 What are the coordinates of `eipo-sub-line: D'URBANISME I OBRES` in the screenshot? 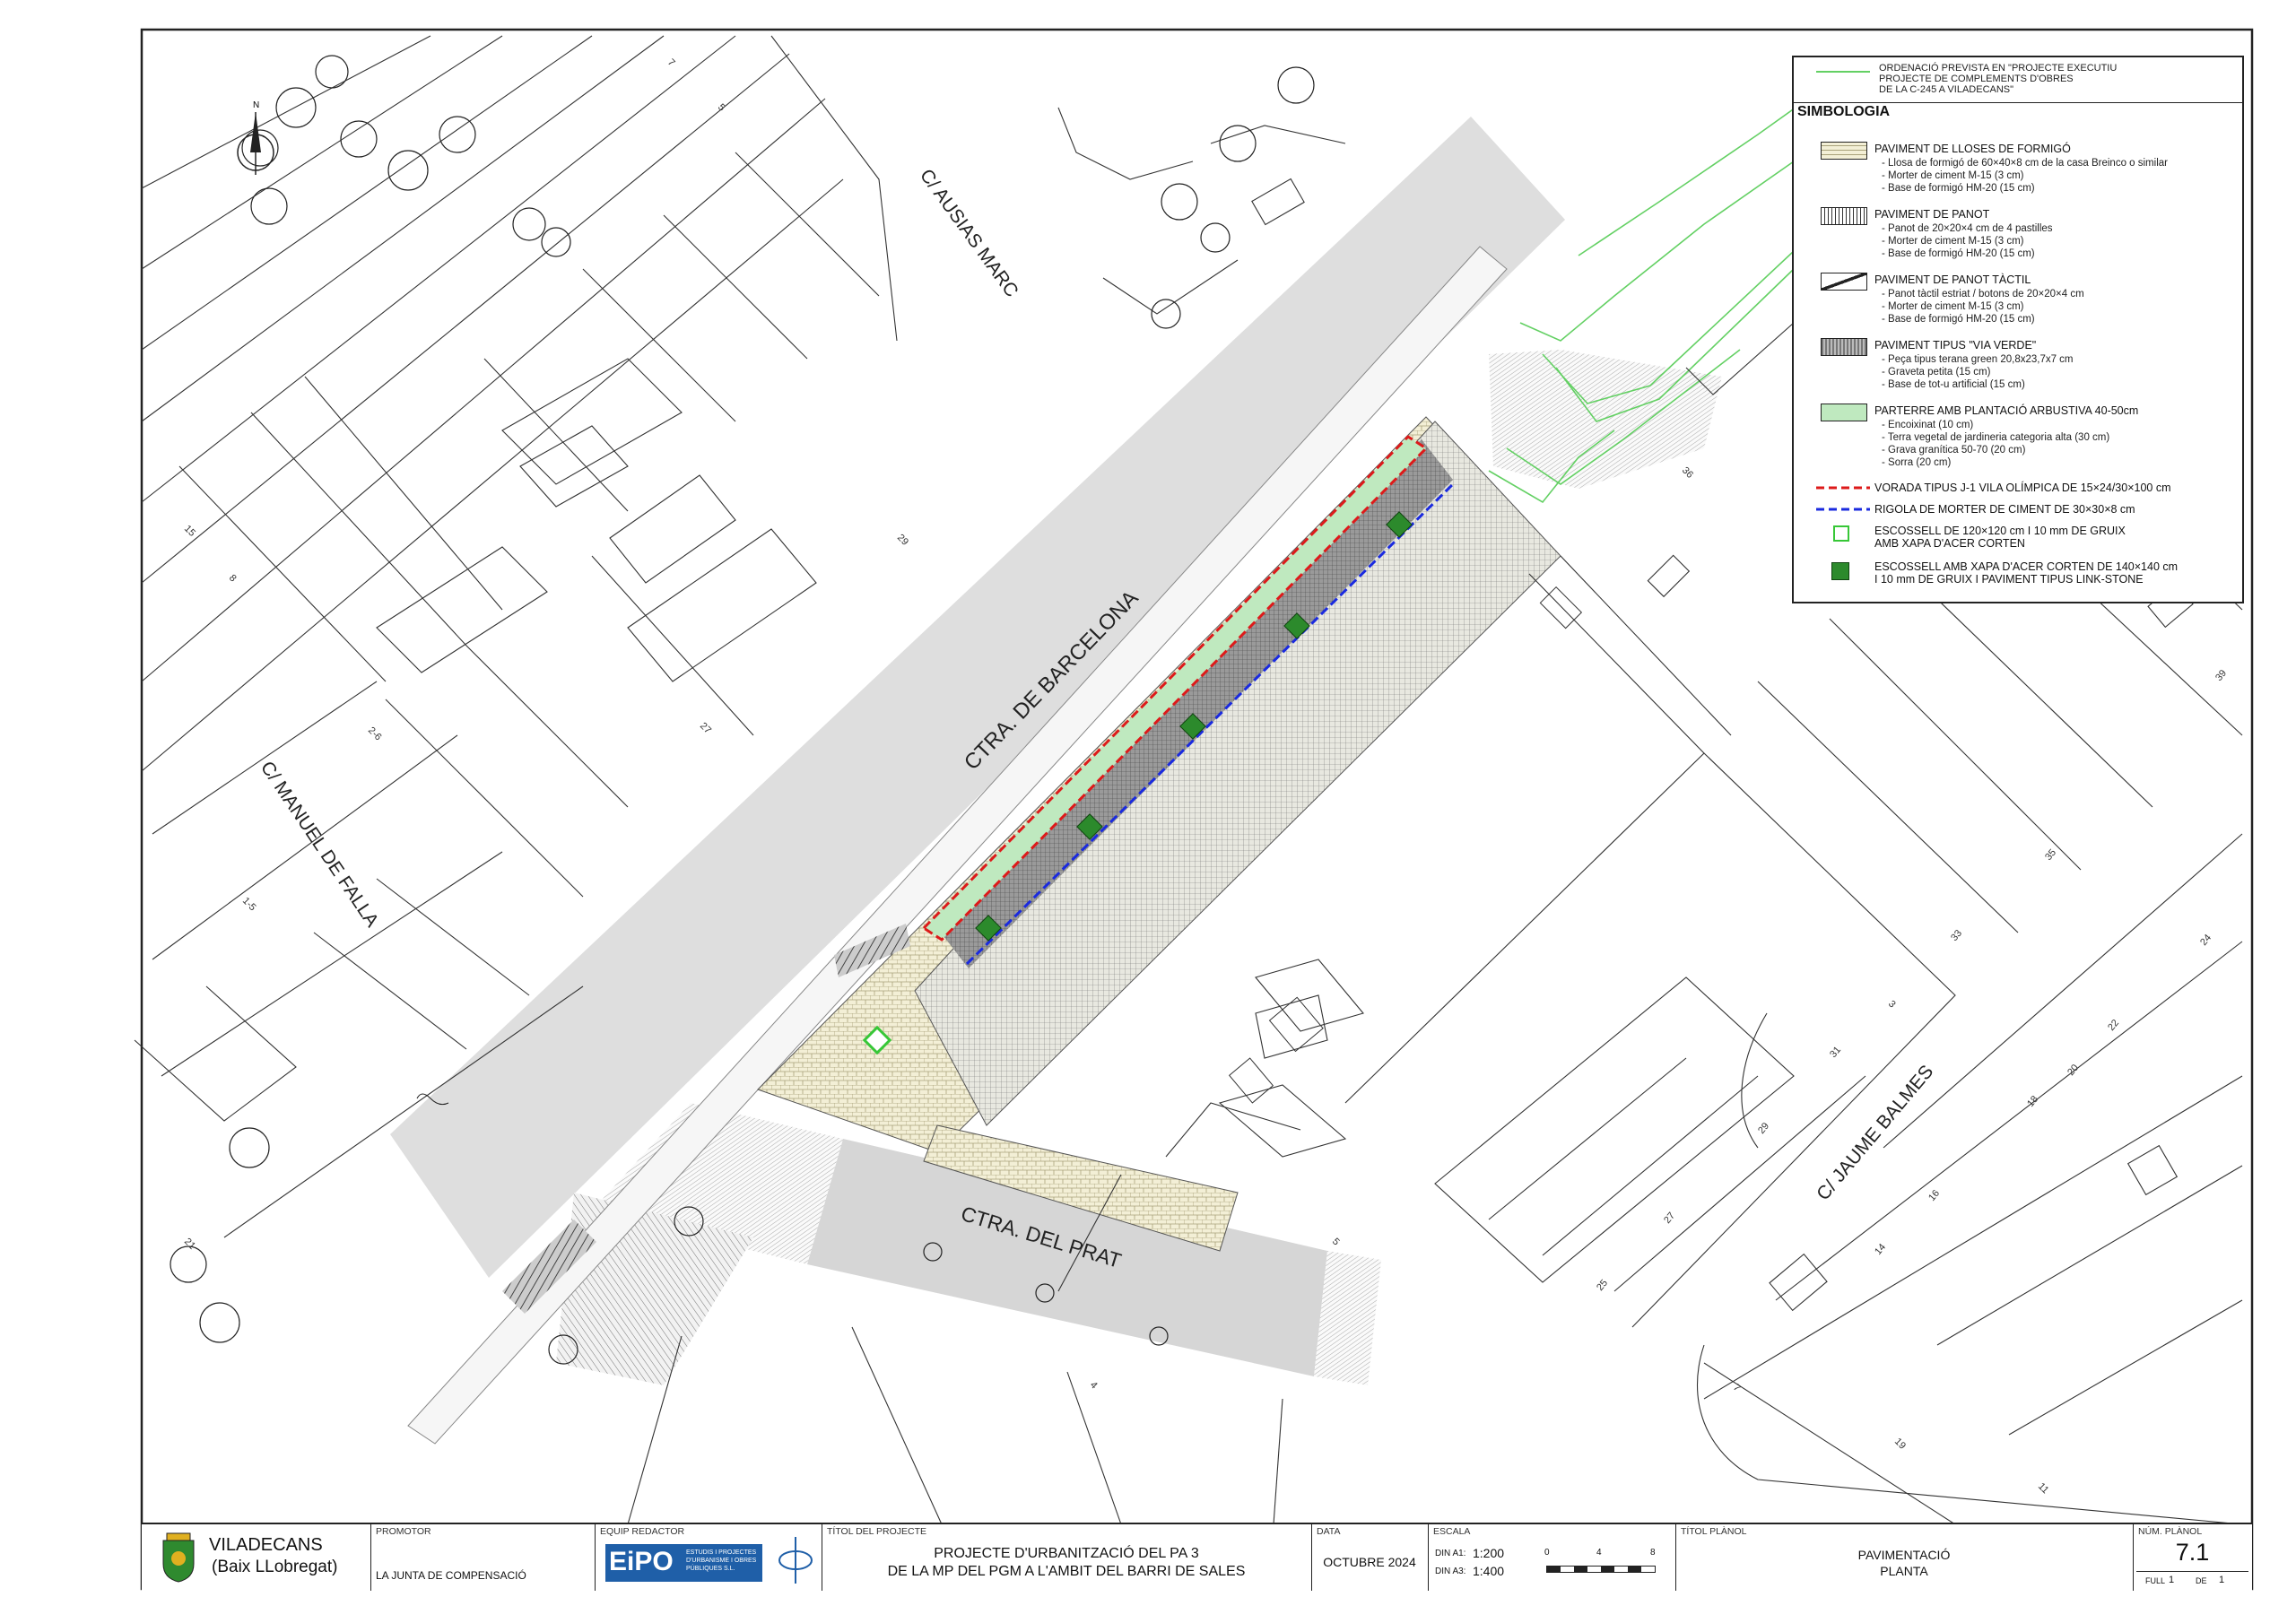 It's located at (721, 1561).